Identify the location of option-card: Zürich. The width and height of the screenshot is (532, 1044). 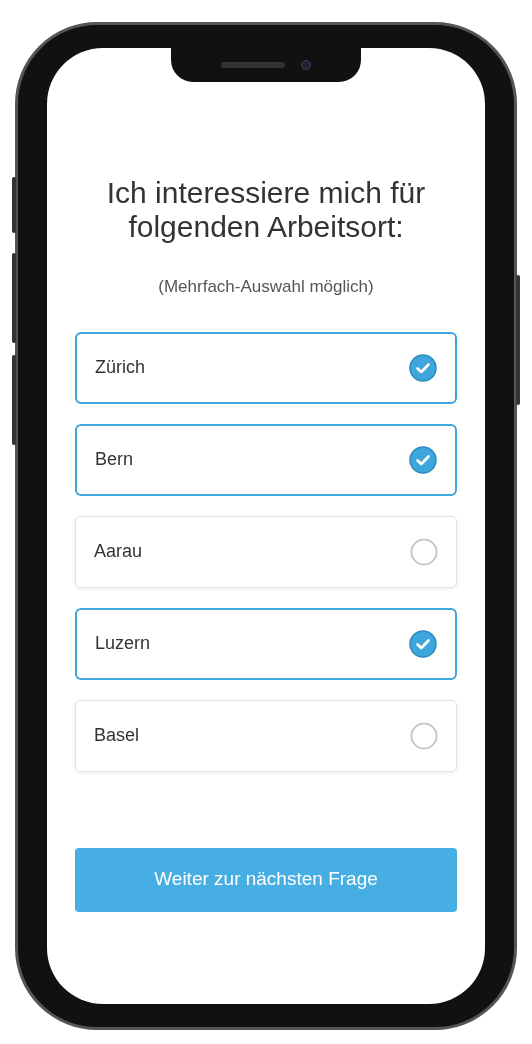
(266, 367).